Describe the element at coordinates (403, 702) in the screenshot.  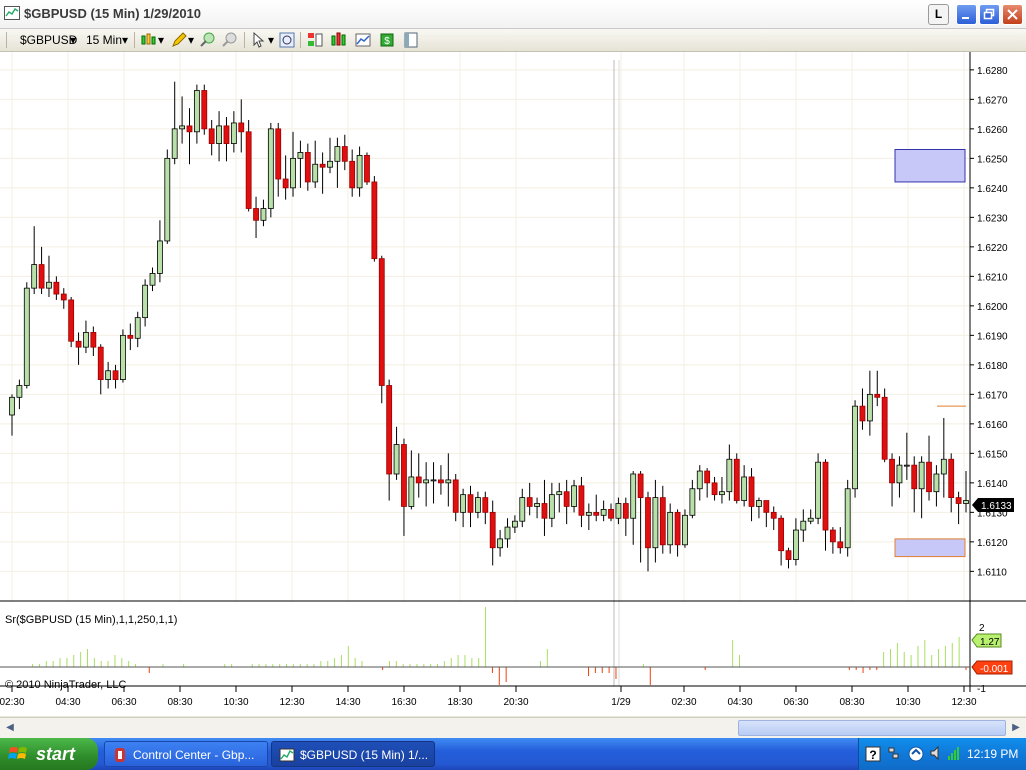
I see `time-tick-label: 16:30` at that location.